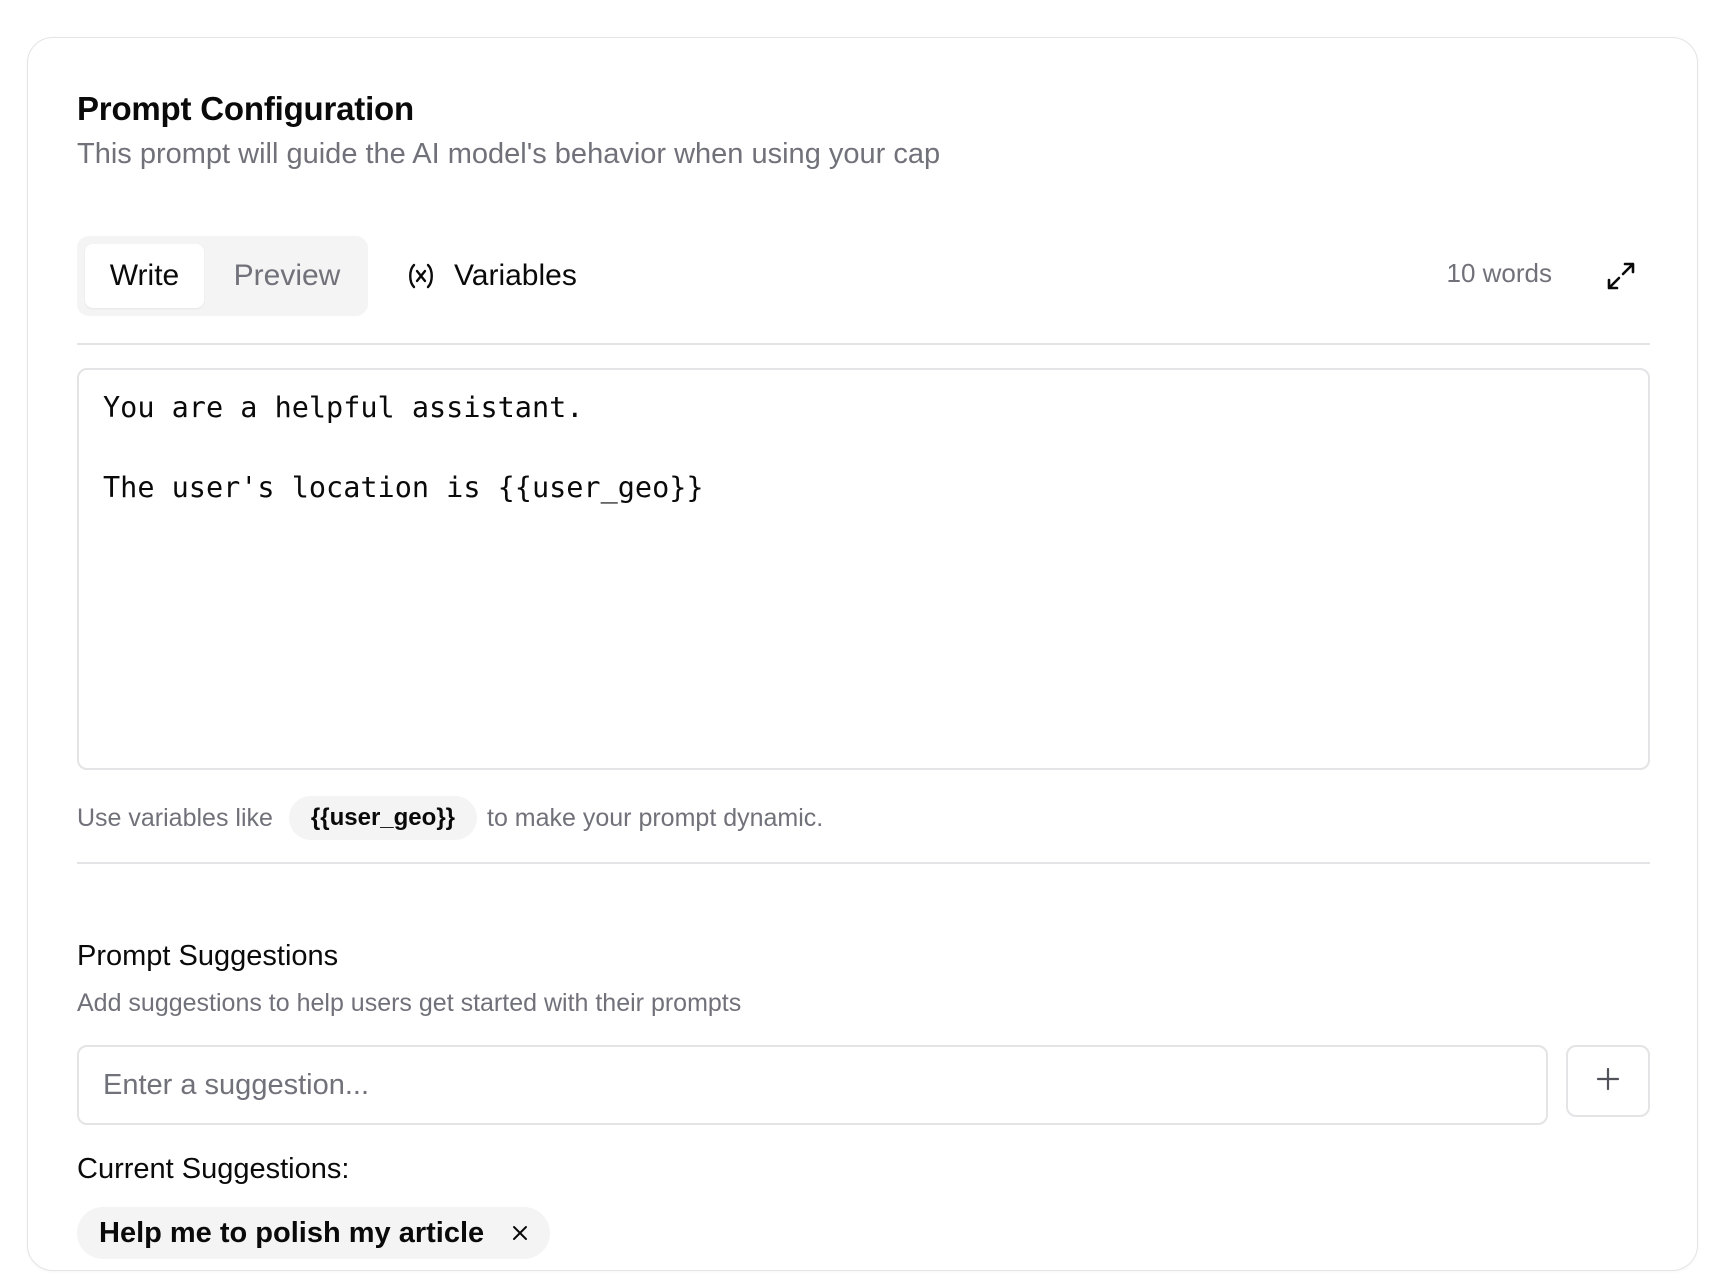  Describe the element at coordinates (863, 863) in the screenshot. I see `section-divider` at that location.